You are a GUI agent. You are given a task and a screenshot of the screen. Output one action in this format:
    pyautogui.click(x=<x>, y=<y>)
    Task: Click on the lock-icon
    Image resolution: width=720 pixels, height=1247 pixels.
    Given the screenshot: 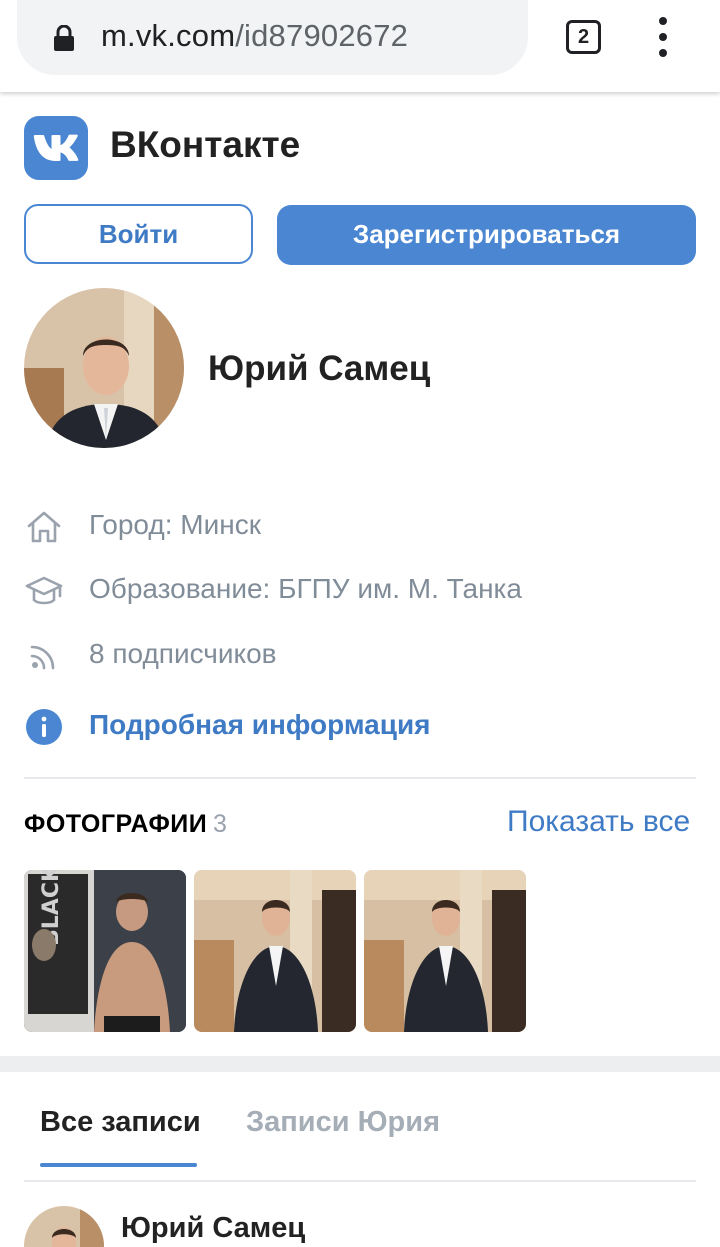 What is the action you would take?
    pyautogui.click(x=64, y=38)
    